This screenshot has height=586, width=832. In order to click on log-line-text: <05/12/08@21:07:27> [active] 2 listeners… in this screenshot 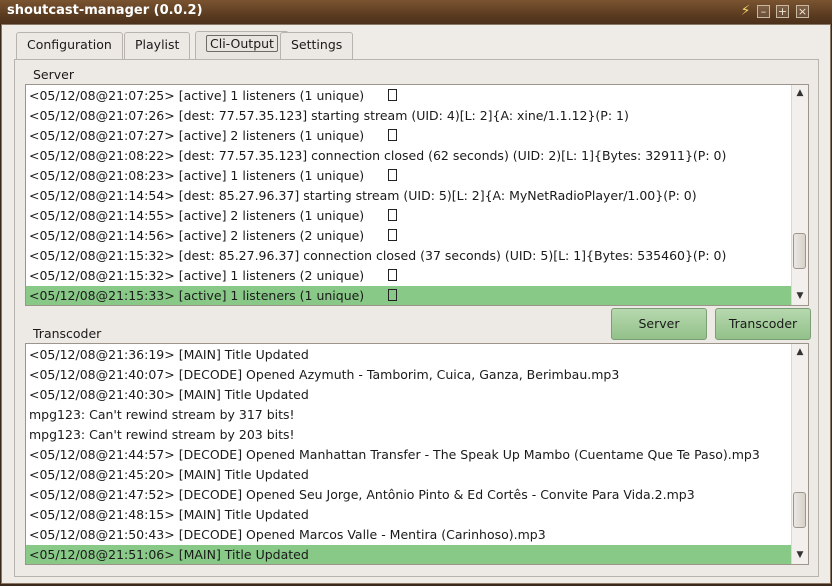, I will do `click(197, 135)`.